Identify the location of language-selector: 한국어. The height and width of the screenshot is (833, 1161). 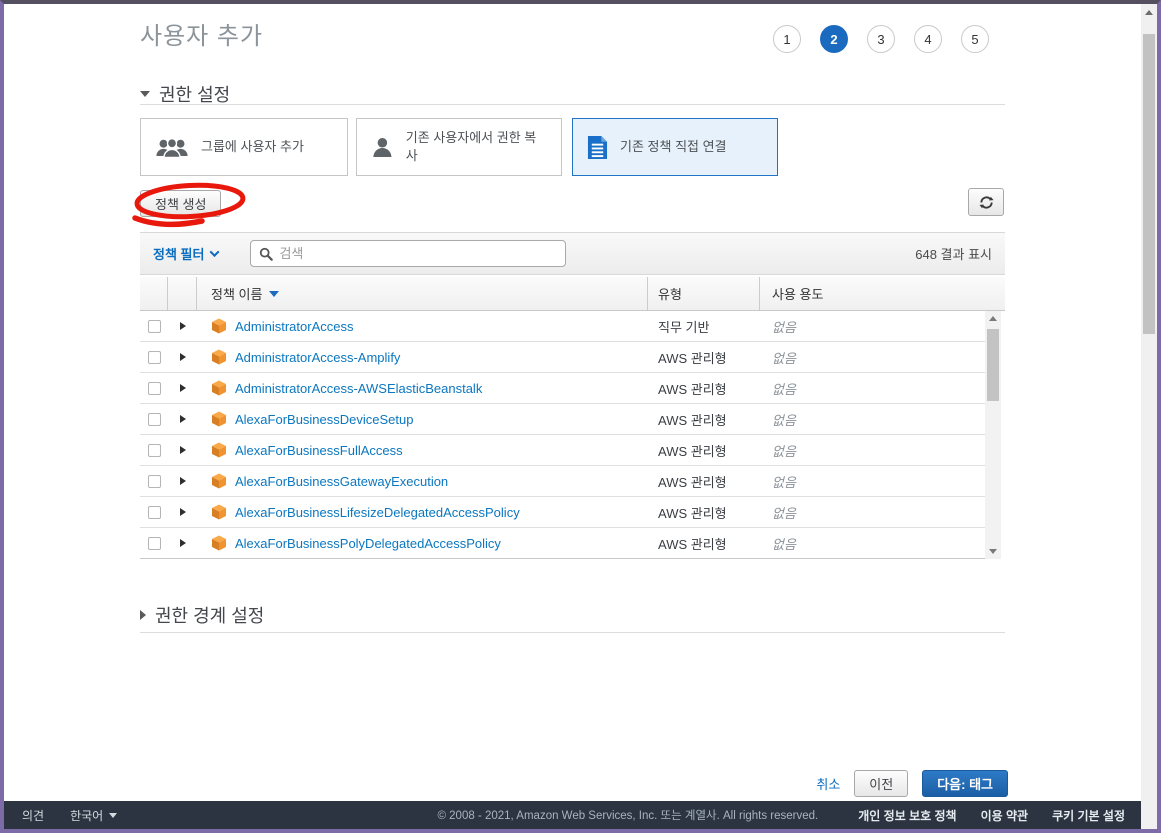
(94, 815).